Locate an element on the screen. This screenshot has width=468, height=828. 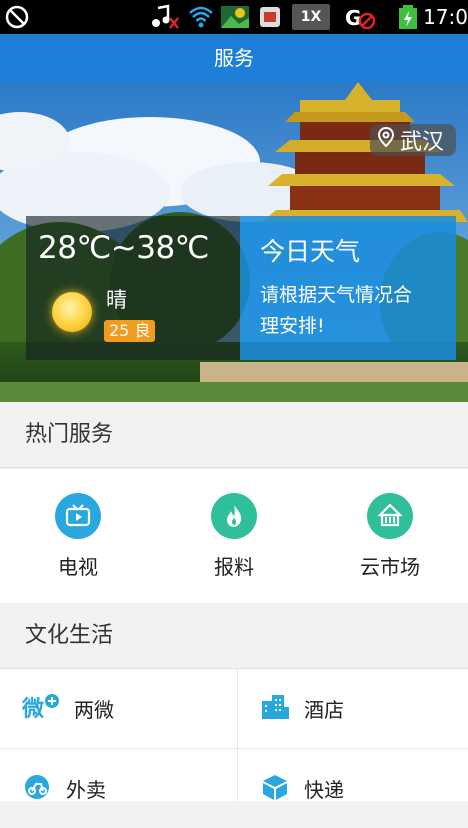
culture-item-express: 快递 is located at coordinates (353, 788).